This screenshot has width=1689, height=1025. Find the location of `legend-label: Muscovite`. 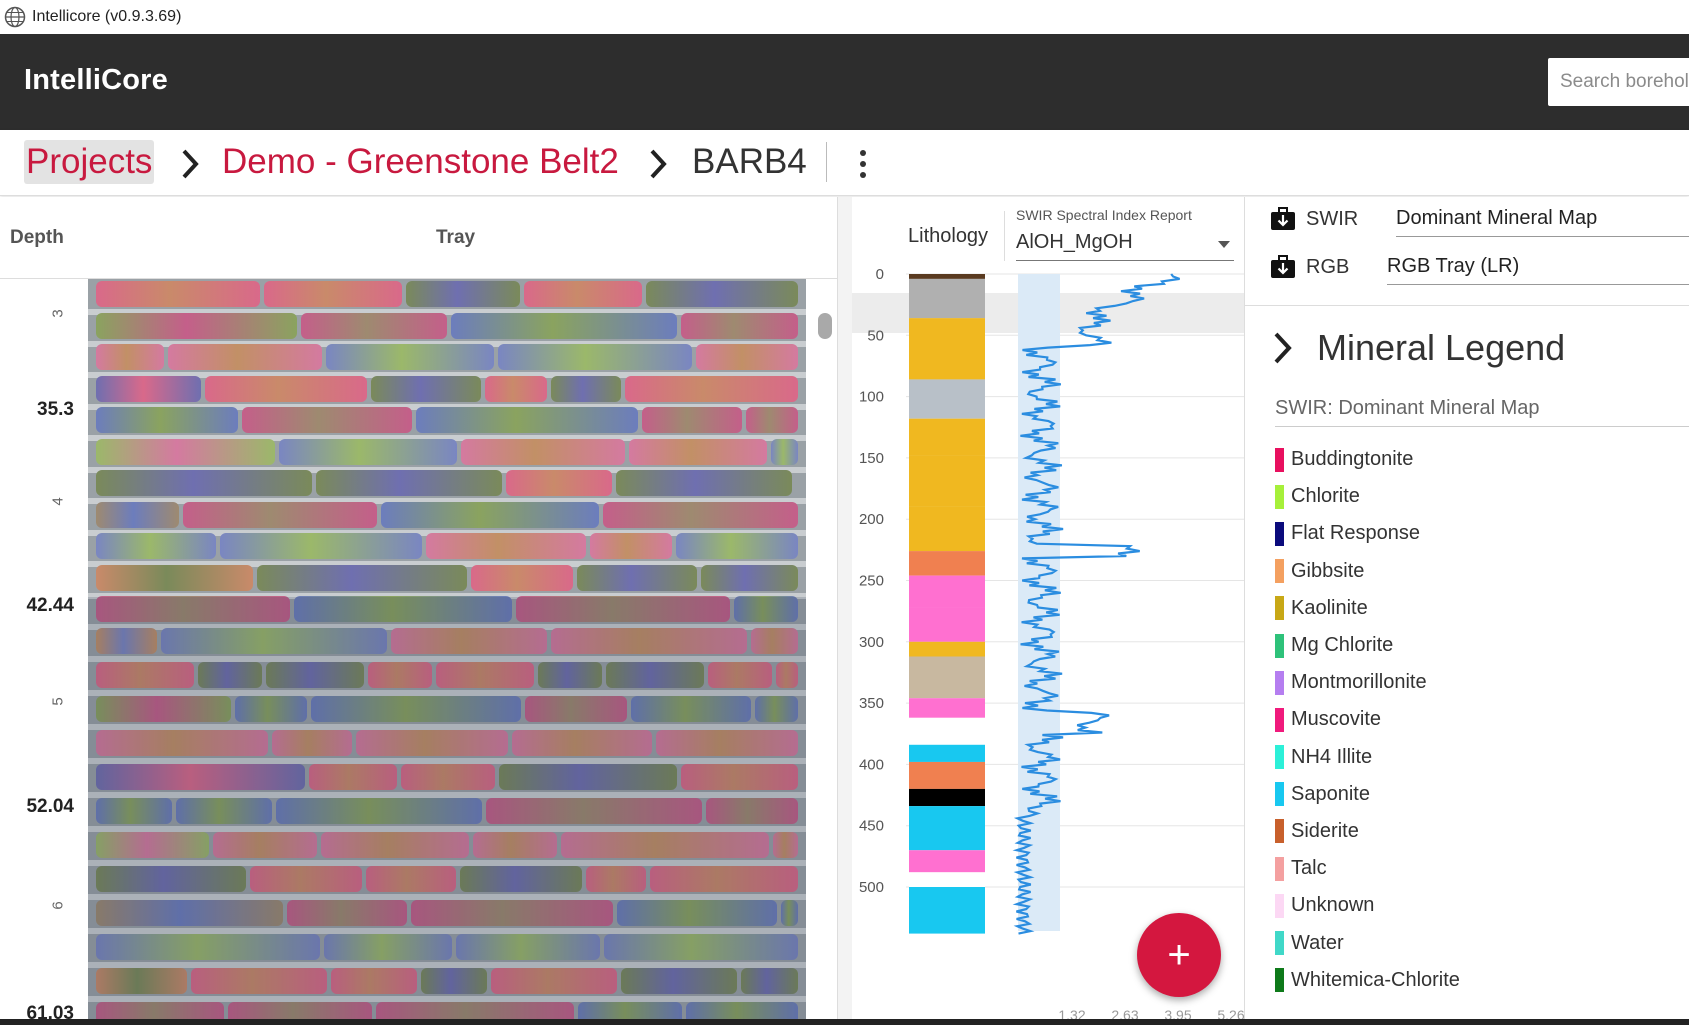

legend-label: Muscovite is located at coordinates (1336, 719).